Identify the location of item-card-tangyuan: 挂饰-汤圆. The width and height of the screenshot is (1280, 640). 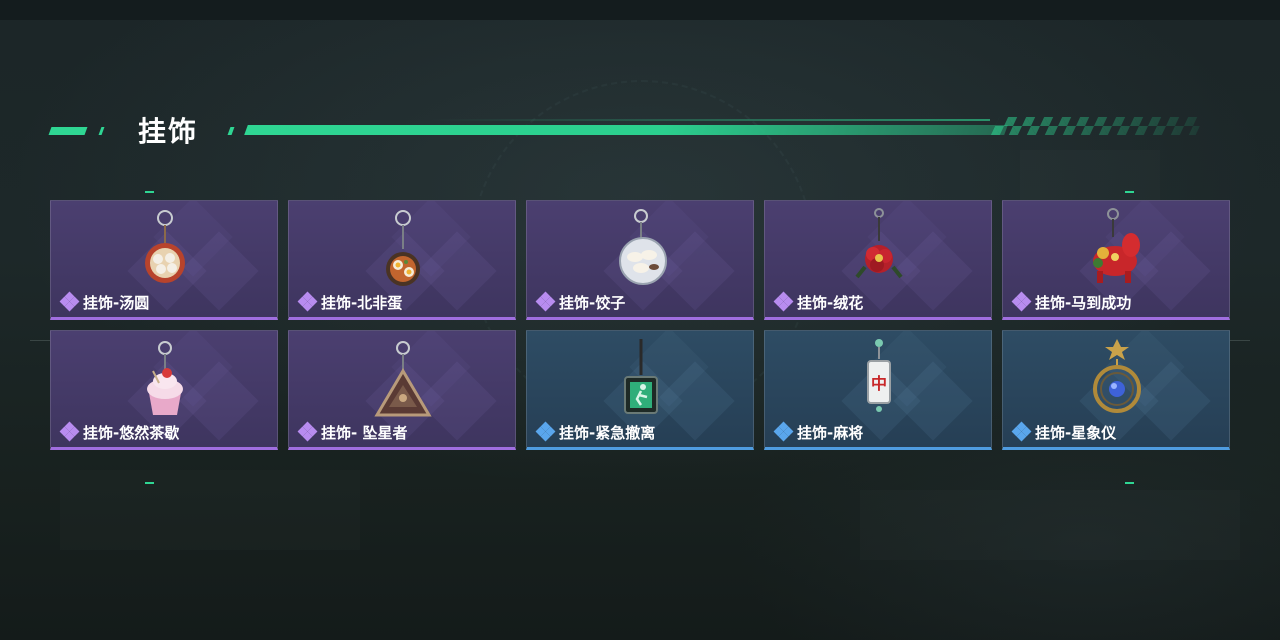
(164, 260).